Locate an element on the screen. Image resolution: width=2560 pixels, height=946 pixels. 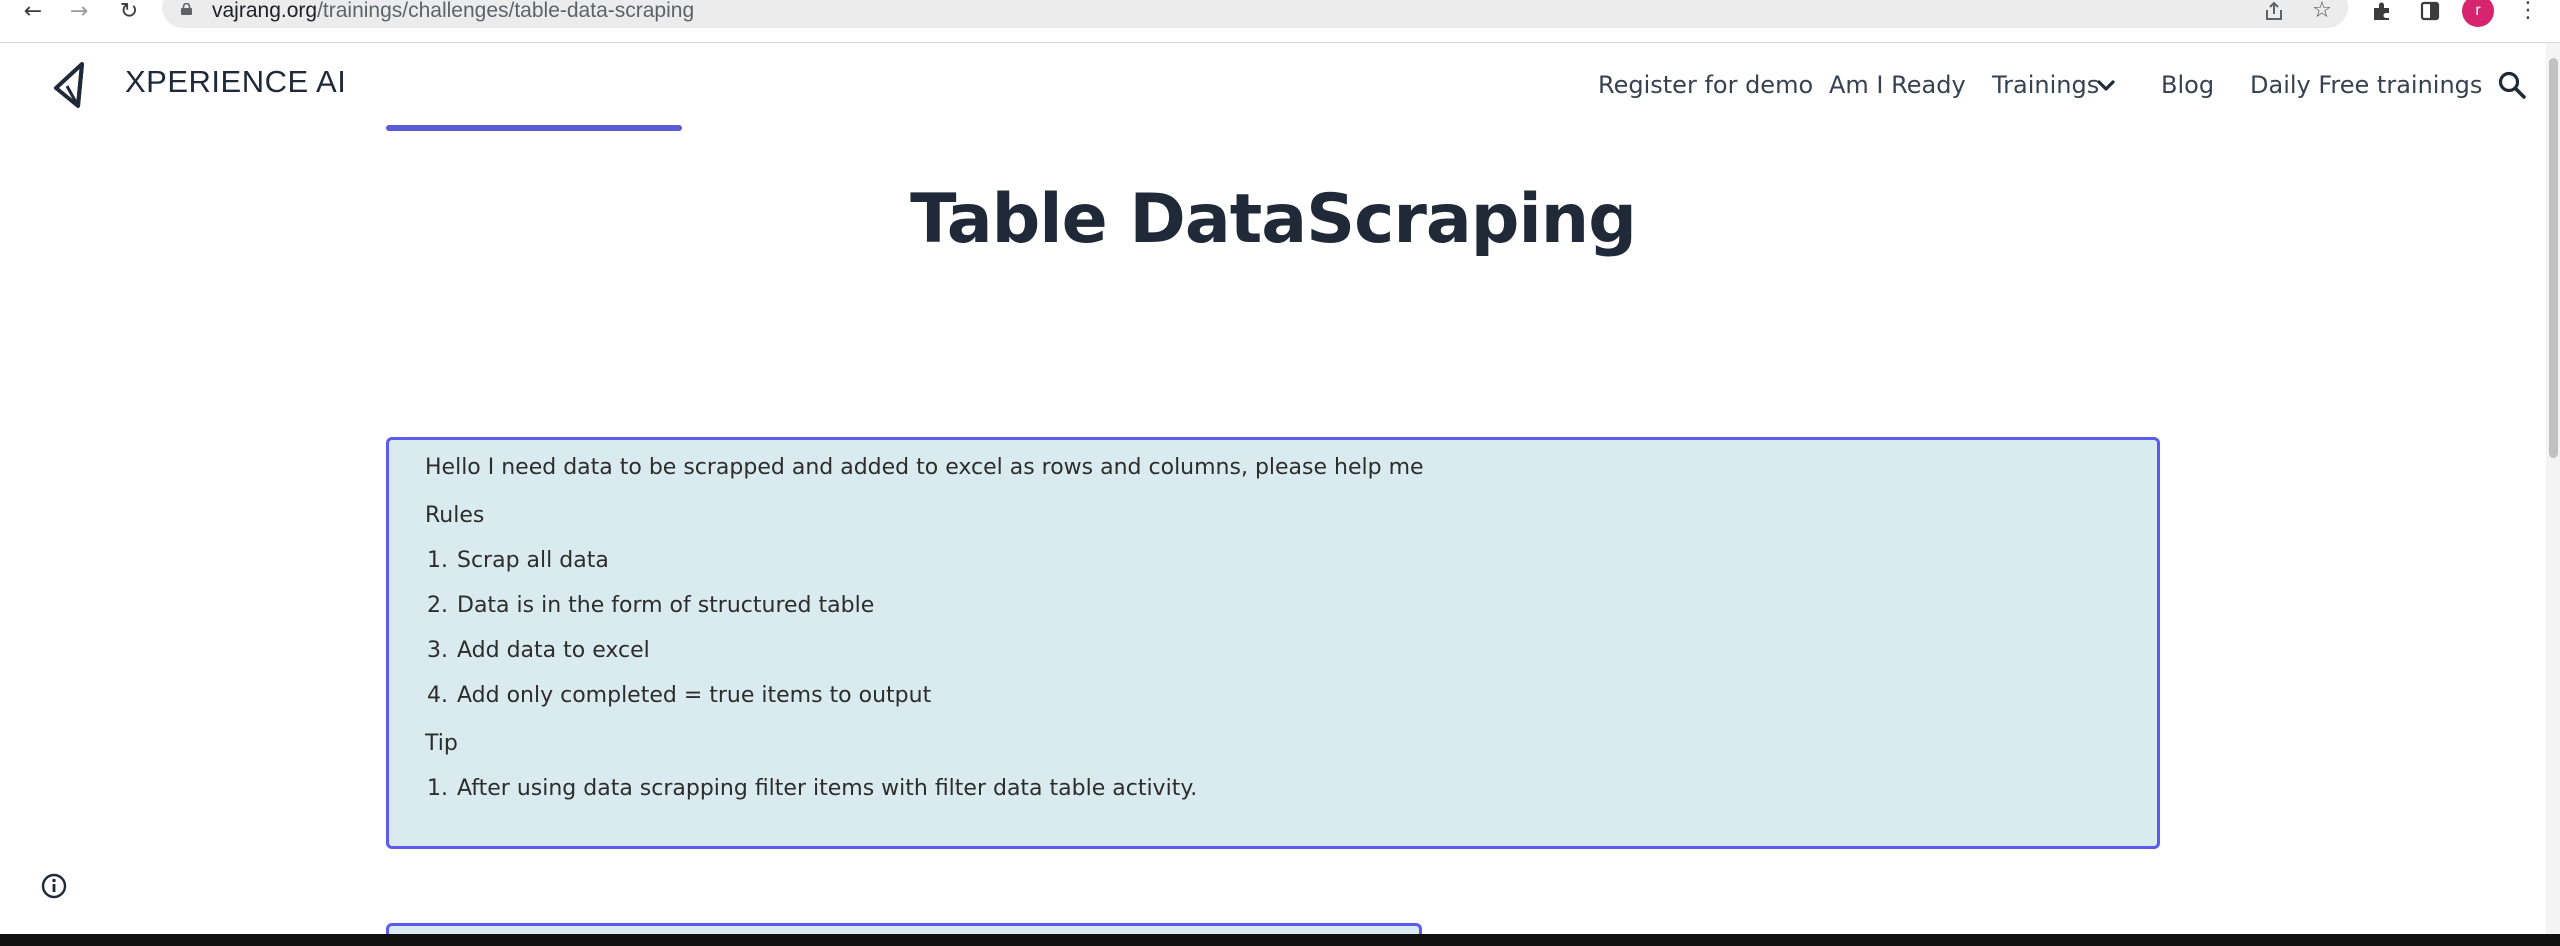
rule-text: Data is in the form of structured table is located at coordinates (666, 605).